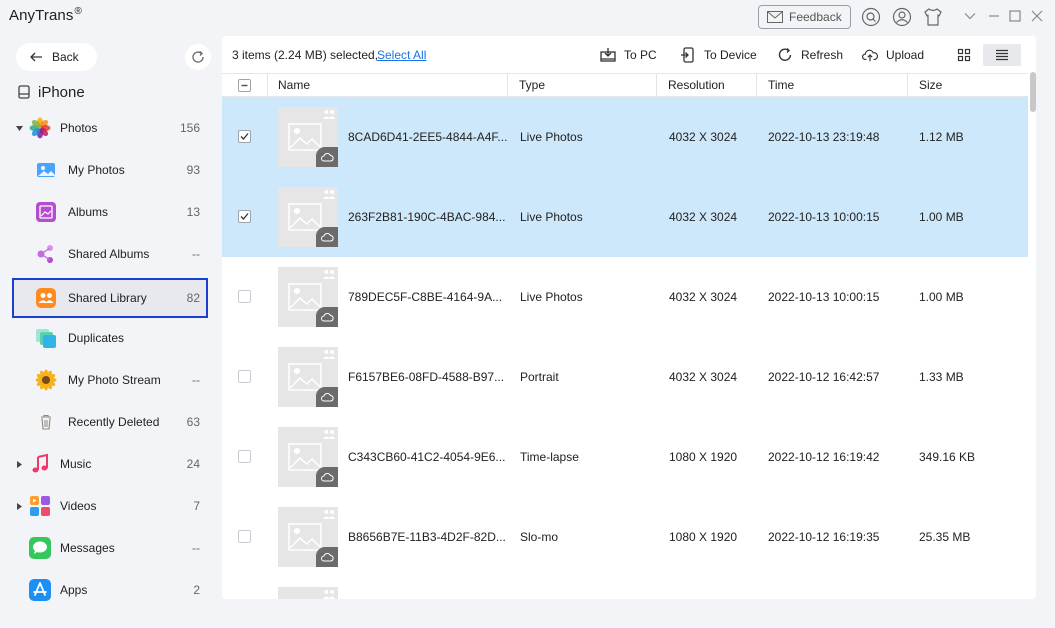 The width and height of the screenshot is (1055, 628). What do you see at coordinates (110, 212) in the screenshot?
I see `sidebar-item-albums: Albums 13` at bounding box center [110, 212].